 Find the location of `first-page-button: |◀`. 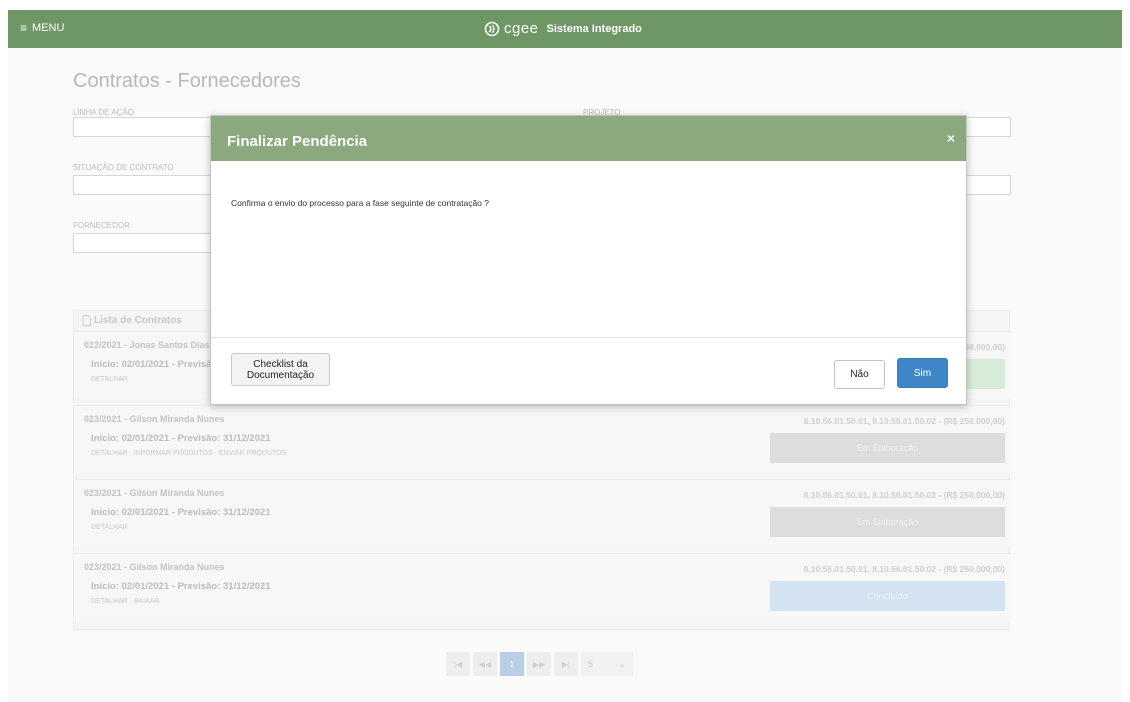

first-page-button: |◀ is located at coordinates (458, 664).